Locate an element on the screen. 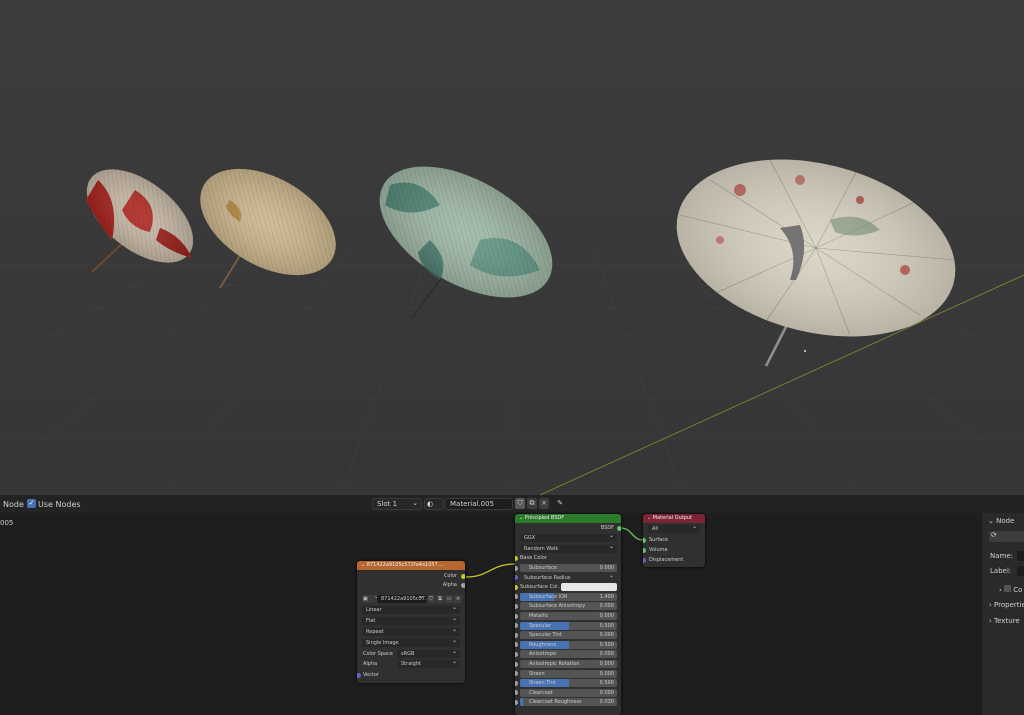 This screenshot has width=1024, height=715. texture-panel: › Texture is located at coordinates (1004, 621).